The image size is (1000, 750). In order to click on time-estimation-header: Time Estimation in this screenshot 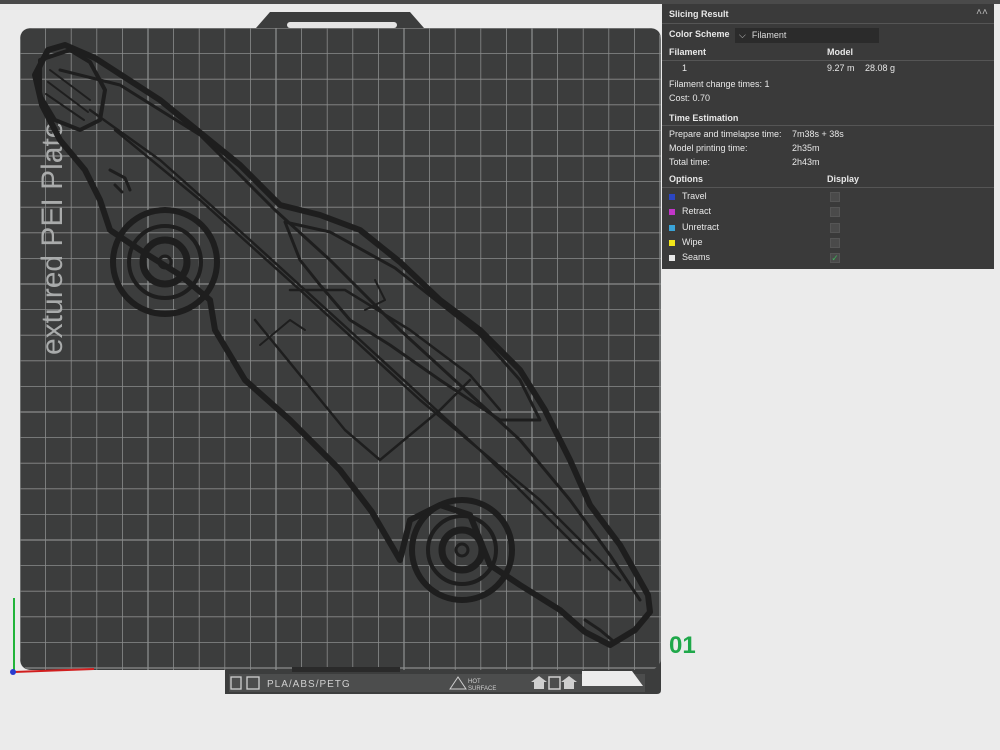, I will do `click(704, 118)`.